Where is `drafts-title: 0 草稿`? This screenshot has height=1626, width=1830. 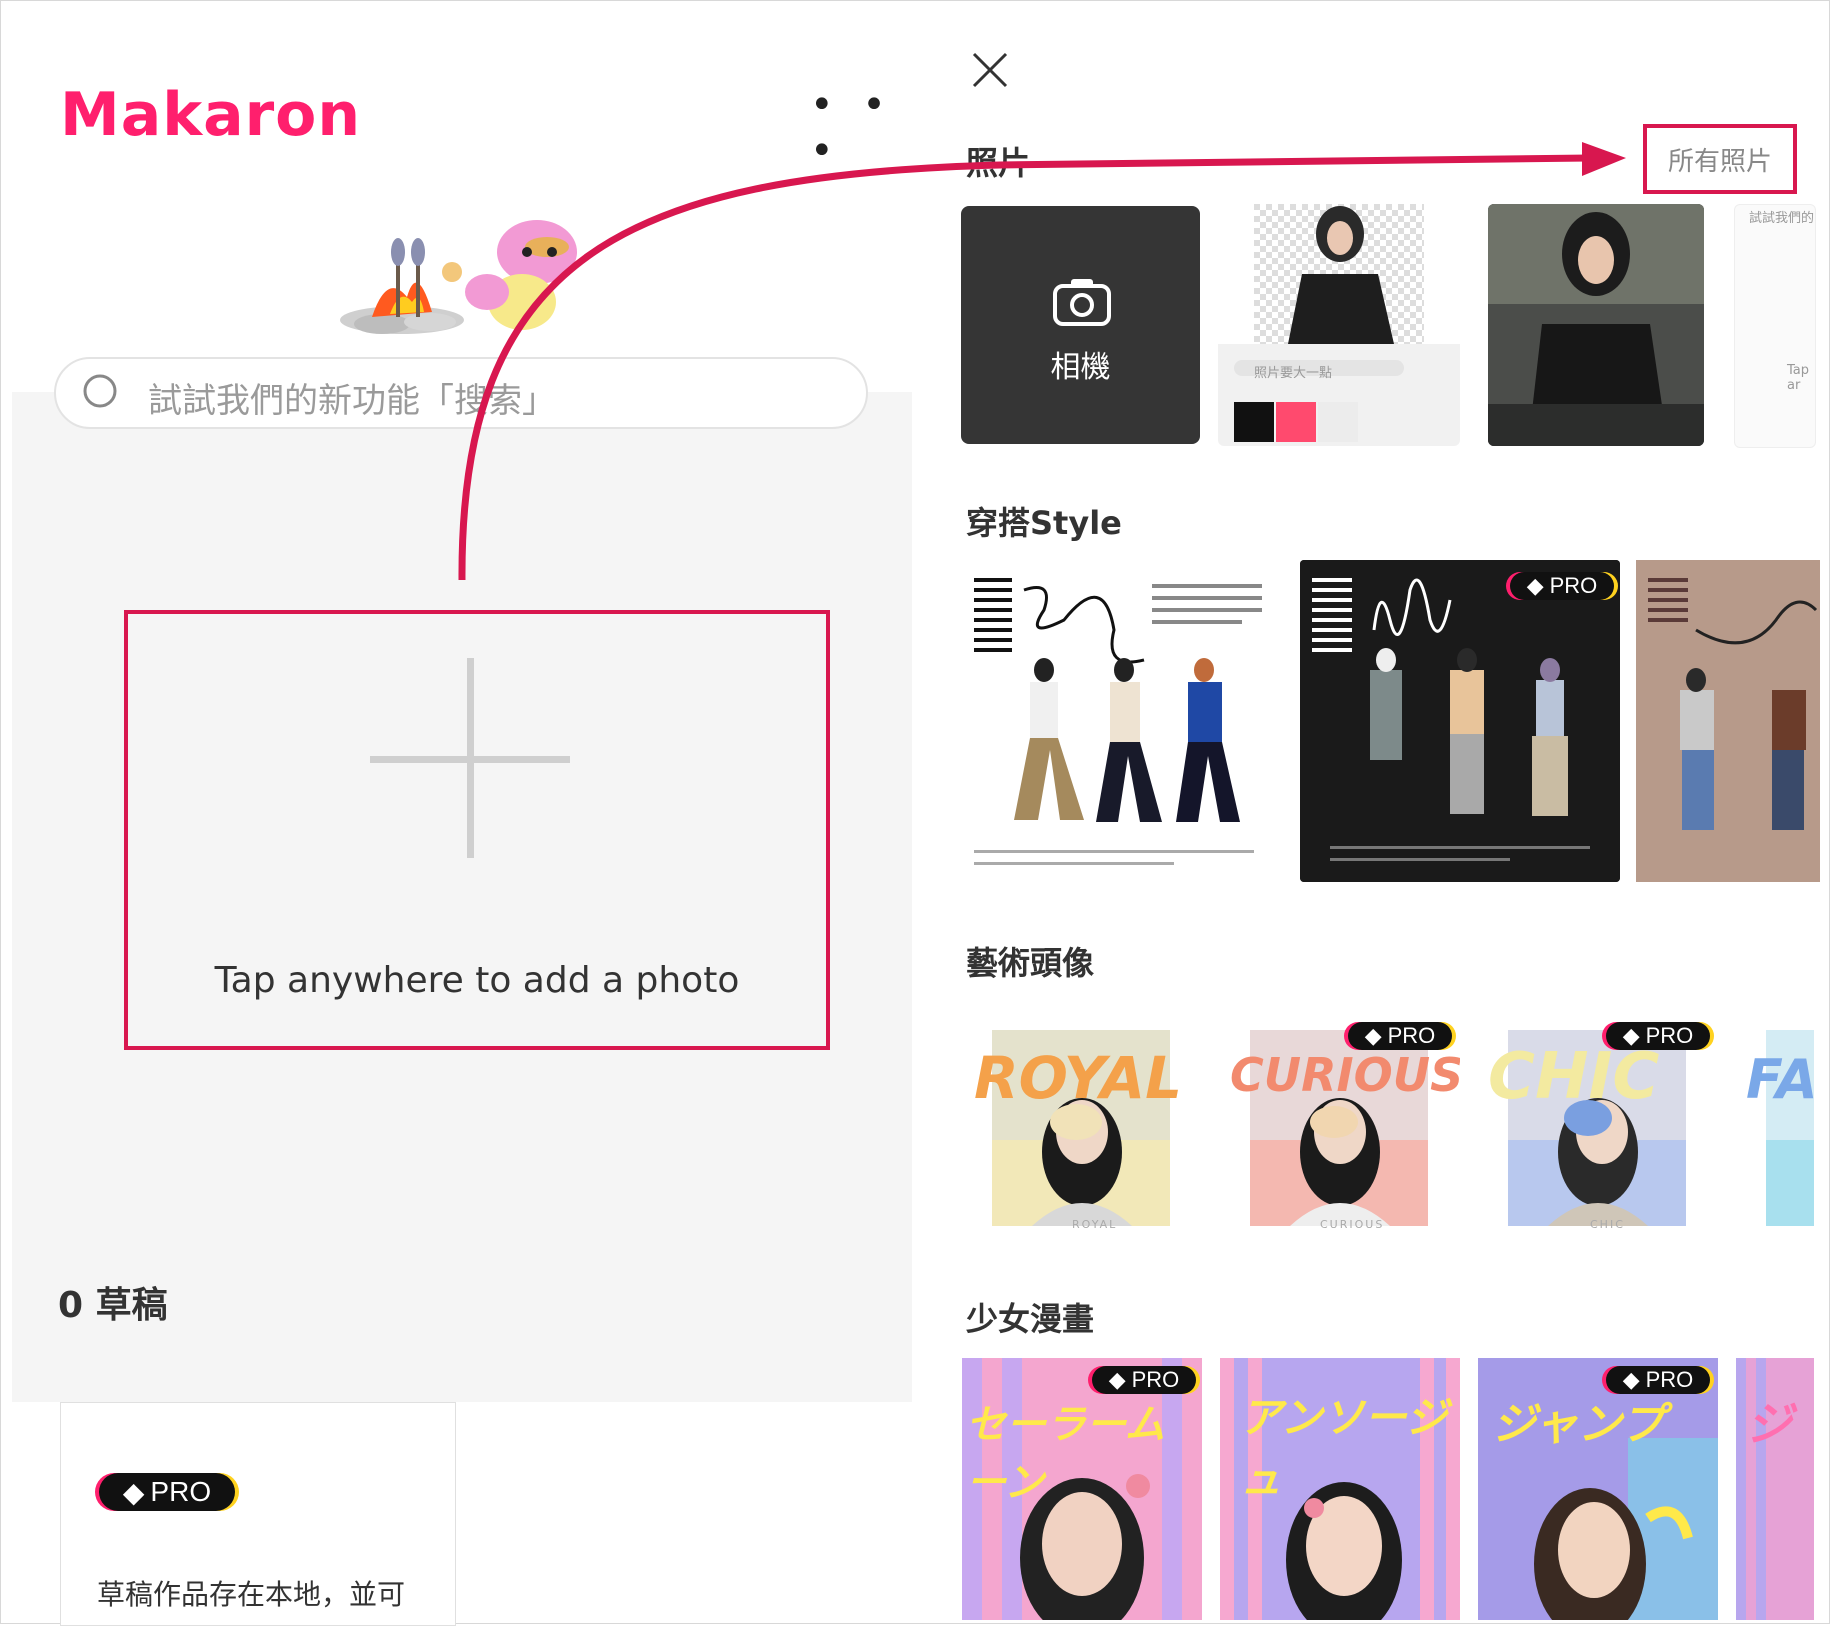 drafts-title: 0 草稿 is located at coordinates (113, 1305).